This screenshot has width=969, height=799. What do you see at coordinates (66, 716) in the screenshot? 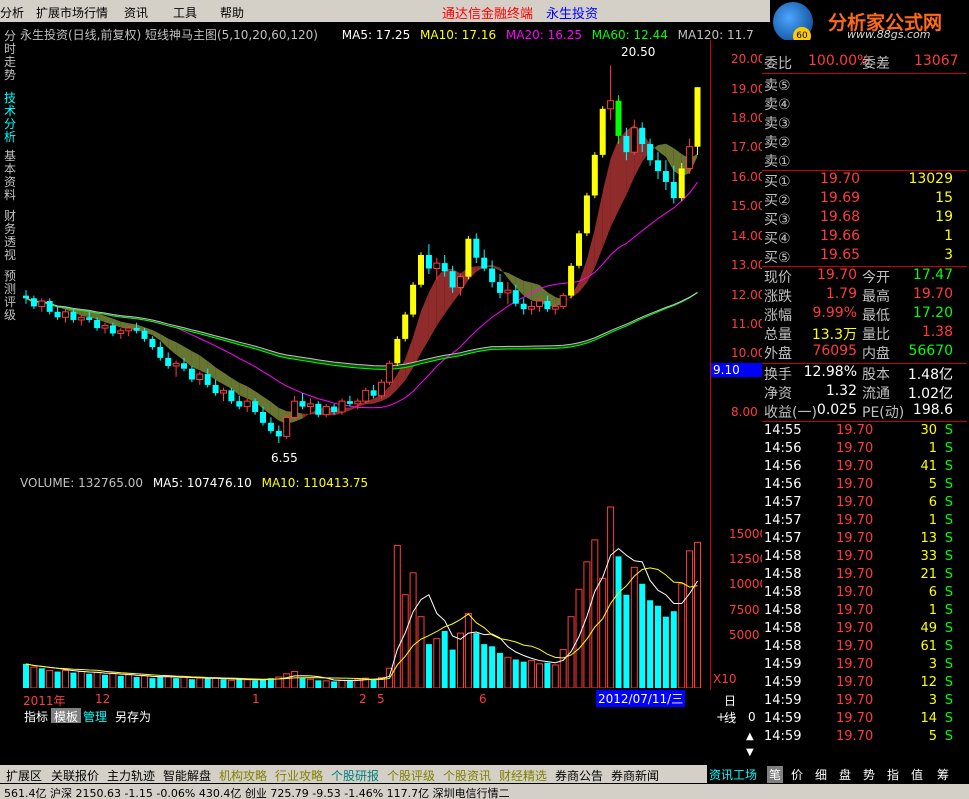
I see `tab-template: 模板` at bounding box center [66, 716].